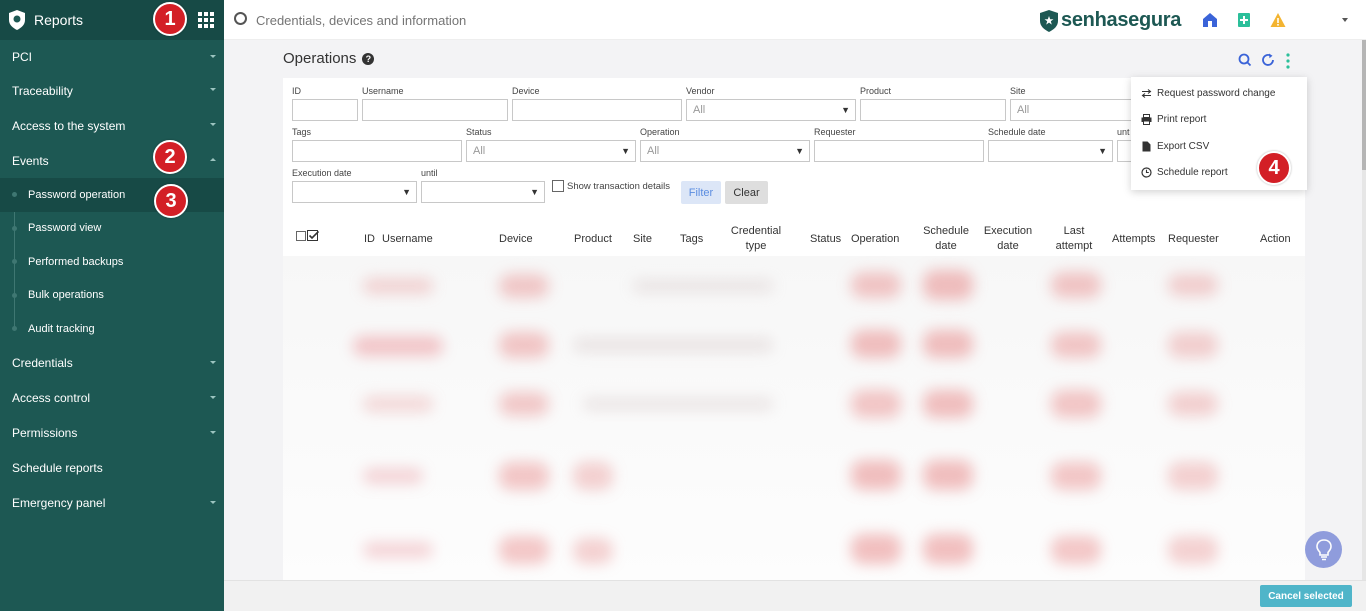  I want to click on clear-button: Clear, so click(746, 192).